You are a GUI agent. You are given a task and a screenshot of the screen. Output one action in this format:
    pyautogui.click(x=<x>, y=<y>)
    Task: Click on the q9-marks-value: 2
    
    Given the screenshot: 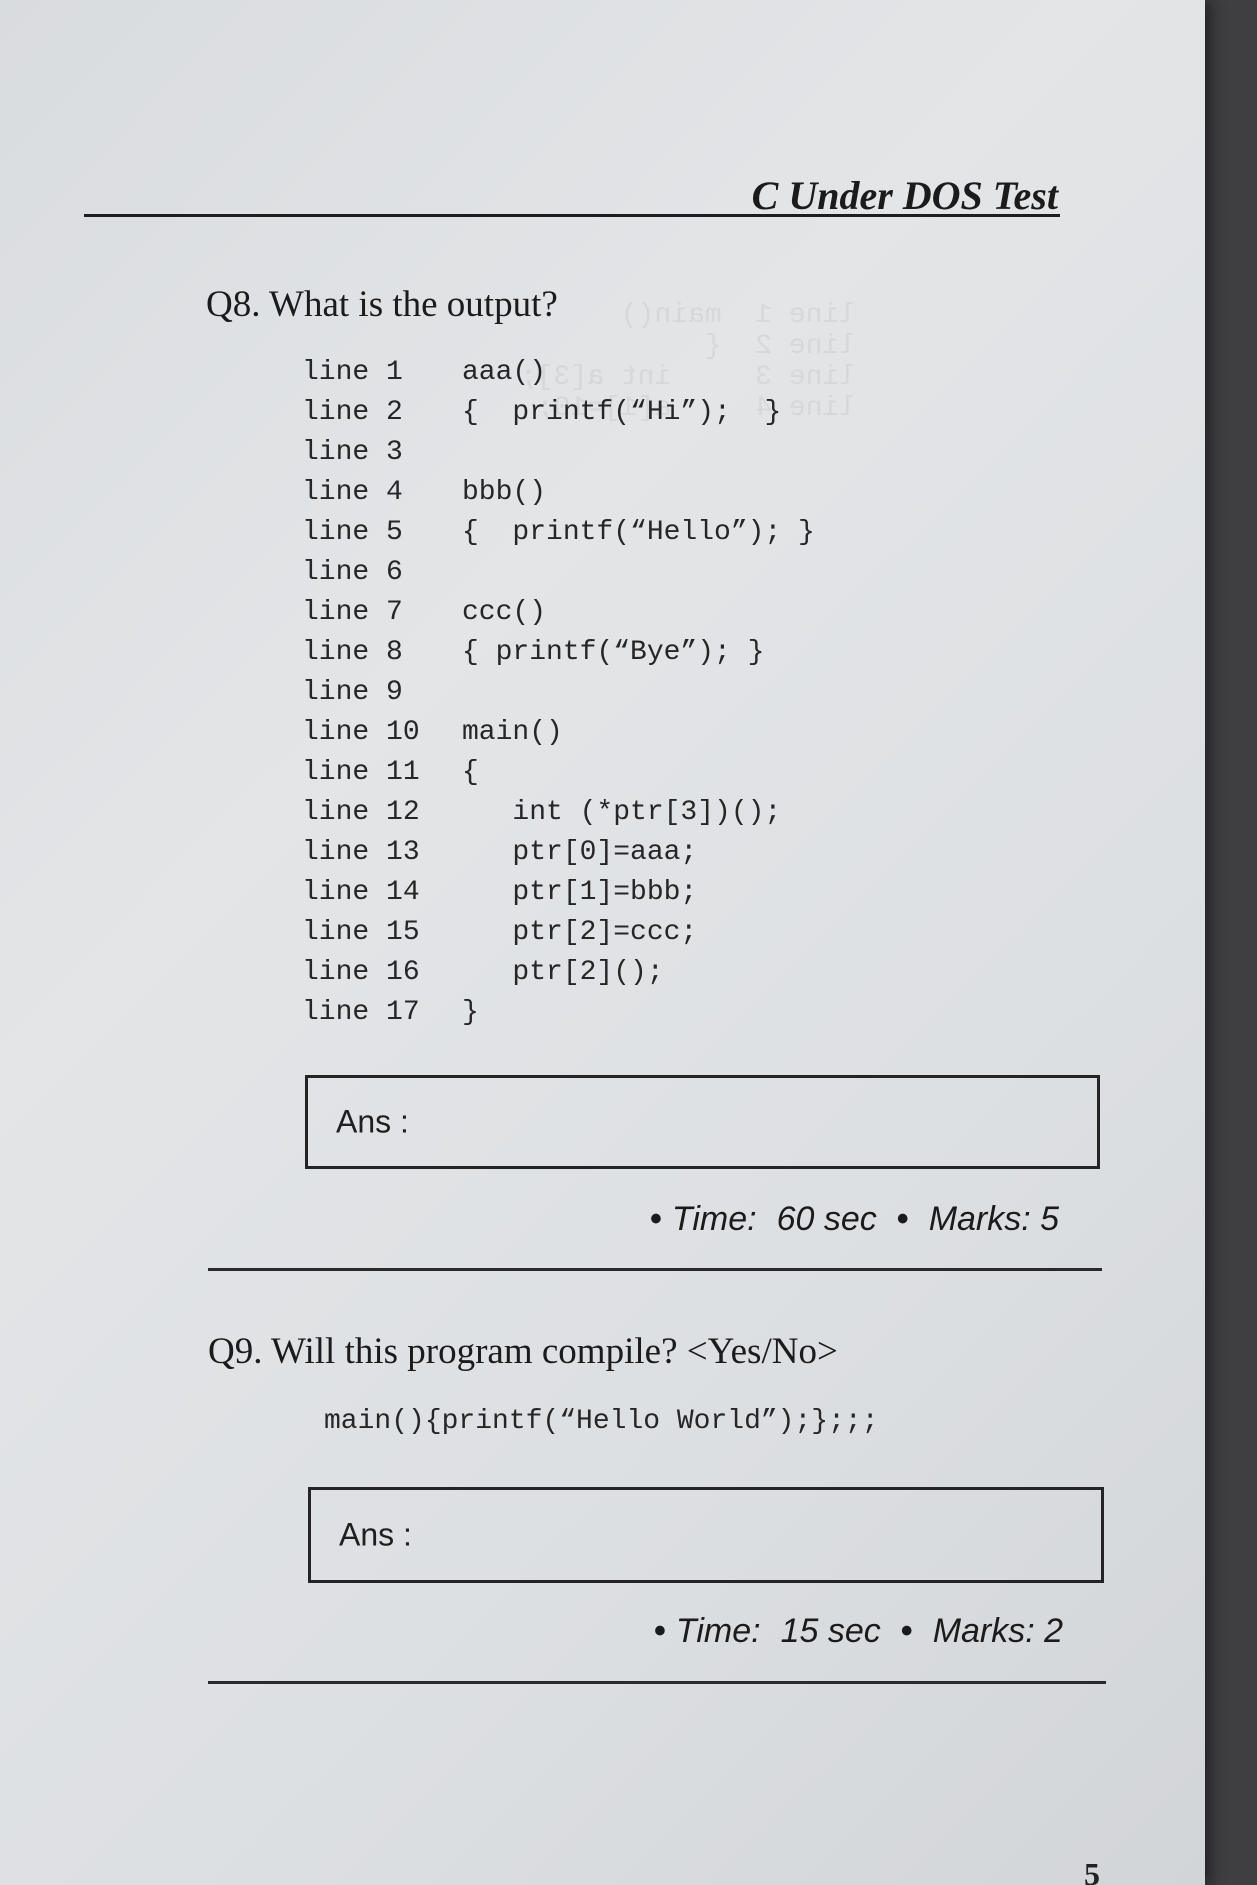 What is the action you would take?
    pyautogui.click(x=1054, y=1631)
    